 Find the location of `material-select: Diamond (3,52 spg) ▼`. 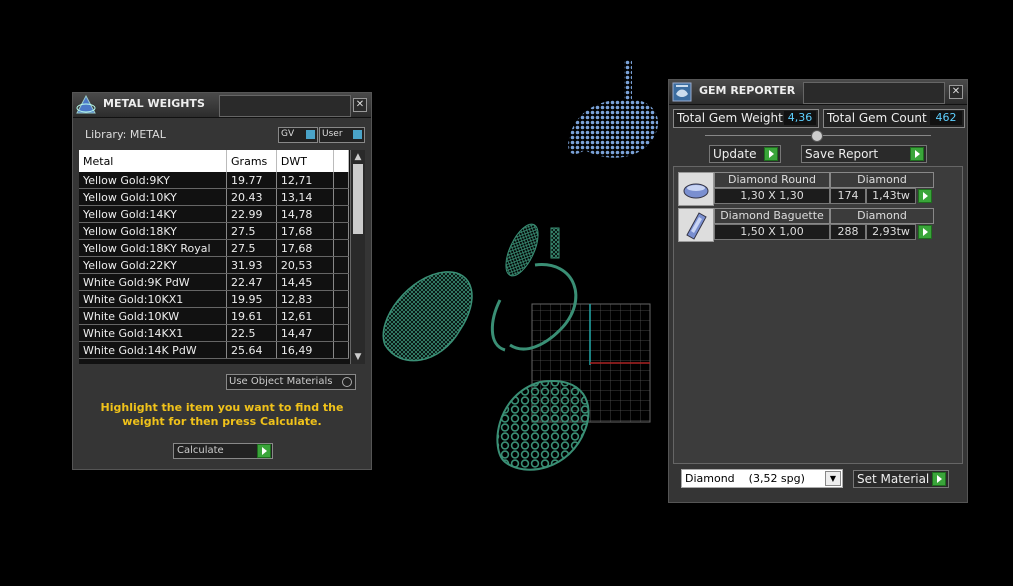

material-select: Diamond (3,52 spg) ▼ is located at coordinates (762, 478).